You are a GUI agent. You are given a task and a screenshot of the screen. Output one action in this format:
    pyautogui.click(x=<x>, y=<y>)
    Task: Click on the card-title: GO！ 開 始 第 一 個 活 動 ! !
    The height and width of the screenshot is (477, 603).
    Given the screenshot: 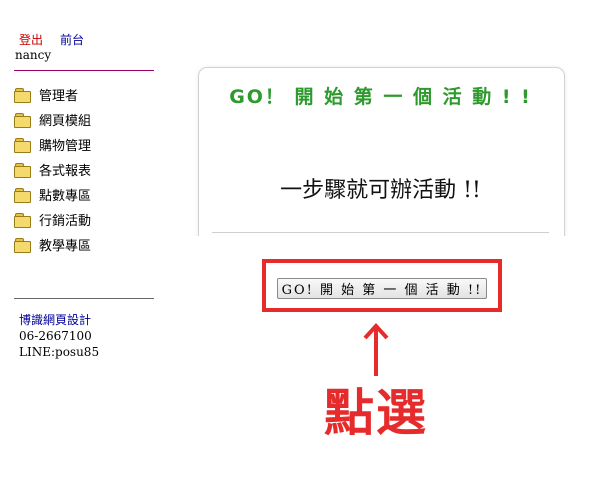 What is the action you would take?
    pyautogui.click(x=380, y=97)
    